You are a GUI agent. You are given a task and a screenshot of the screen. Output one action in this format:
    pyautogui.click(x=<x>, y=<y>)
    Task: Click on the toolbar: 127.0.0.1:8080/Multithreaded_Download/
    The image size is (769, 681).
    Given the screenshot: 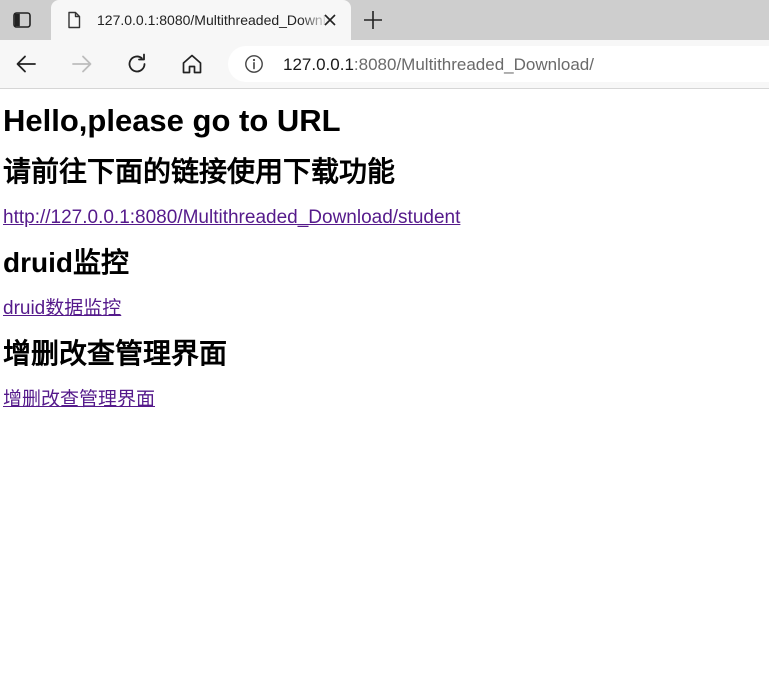 What is the action you would take?
    pyautogui.click(x=384, y=64)
    